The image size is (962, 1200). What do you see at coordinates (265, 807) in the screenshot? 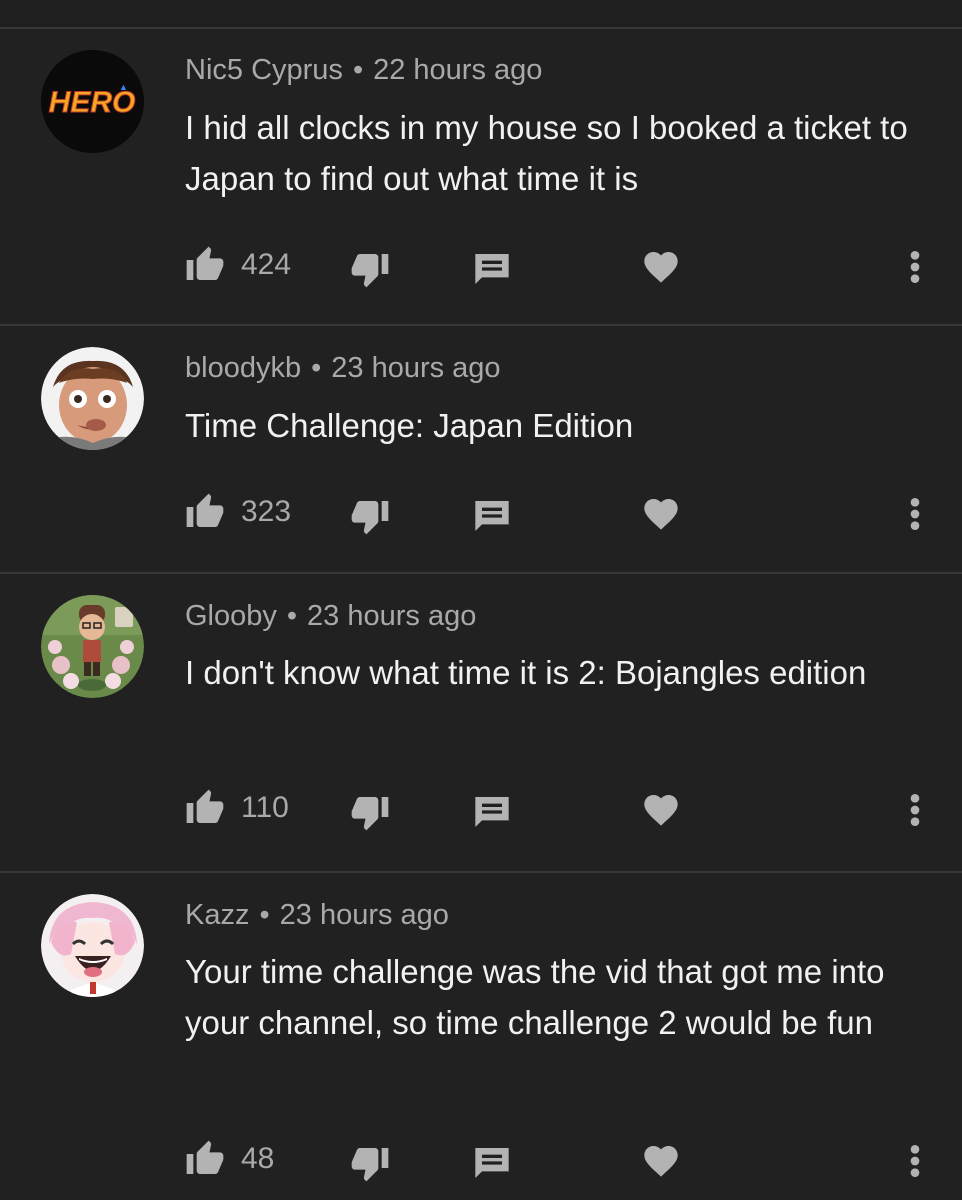
I see `like-count: 110` at bounding box center [265, 807].